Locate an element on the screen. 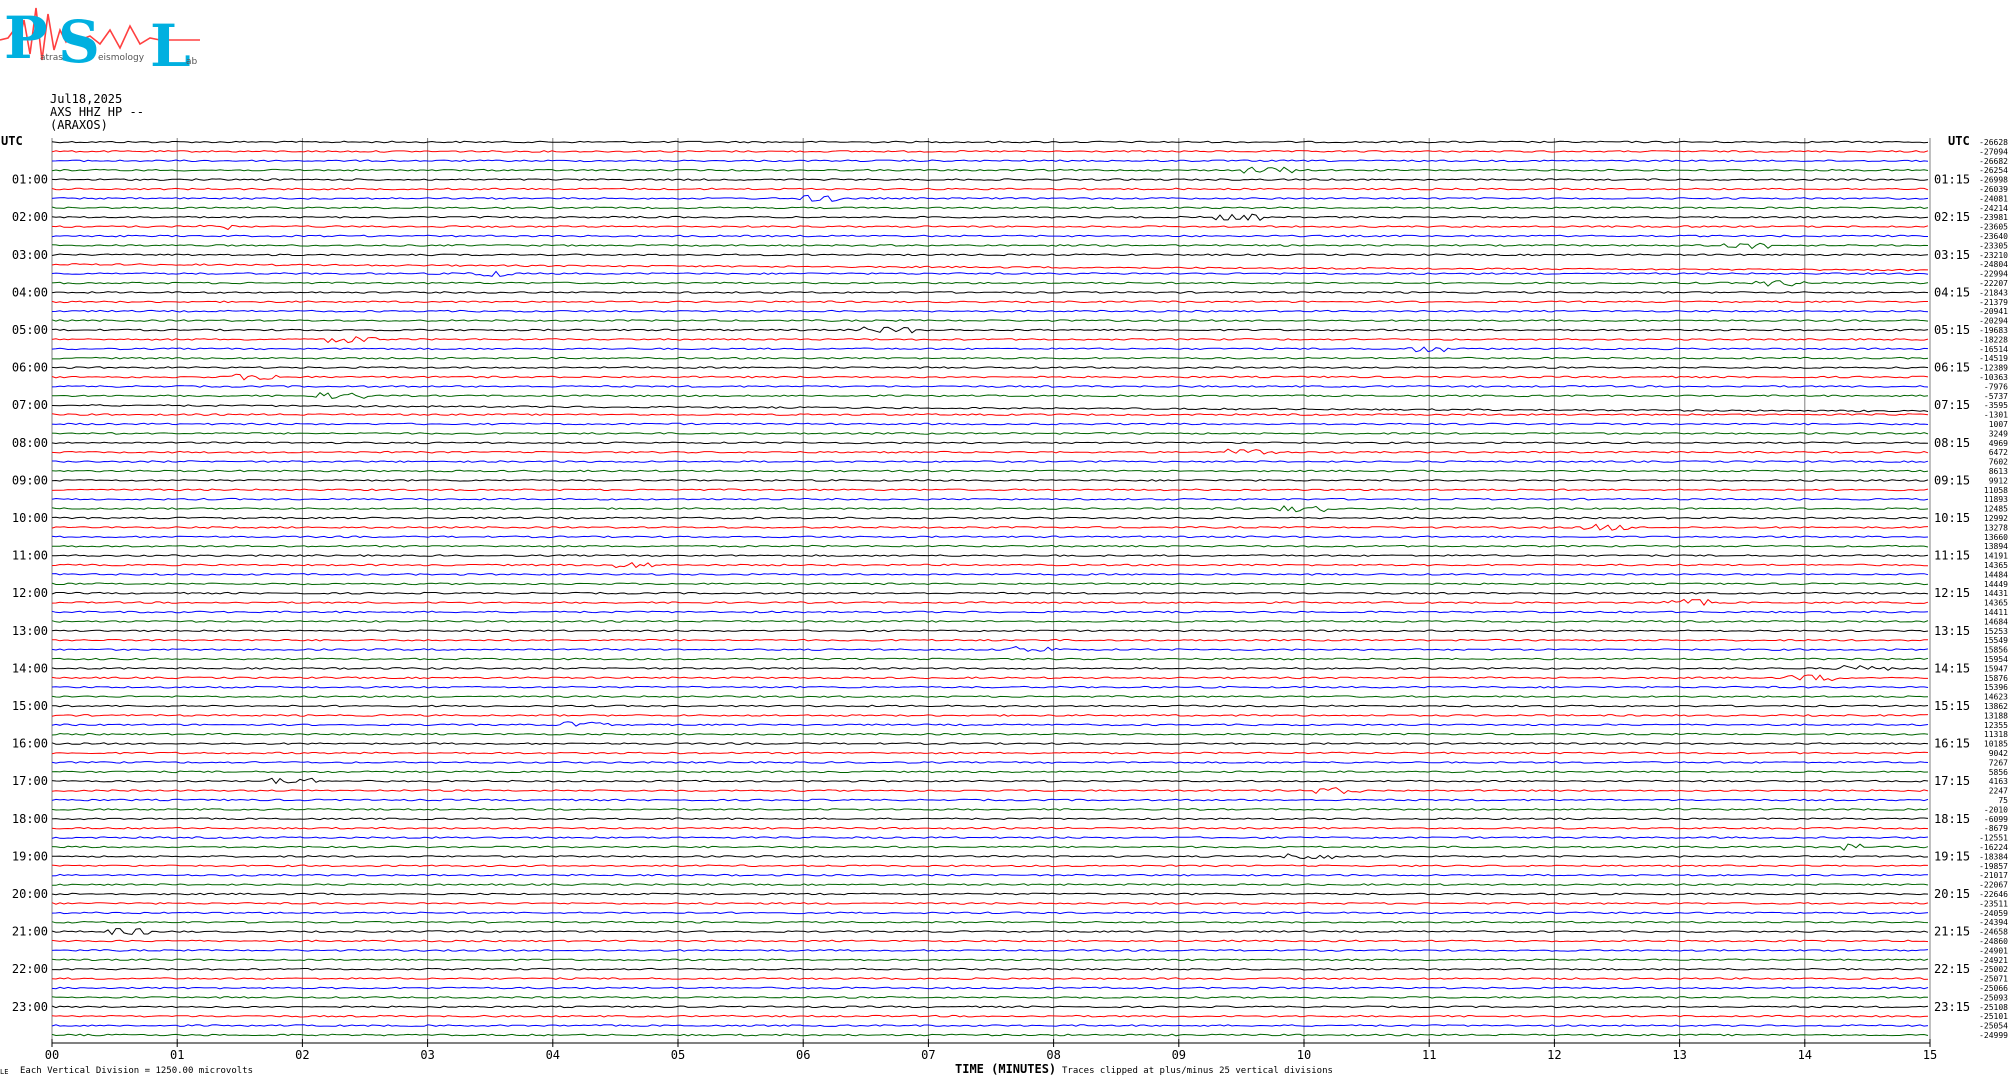 The height and width of the screenshot is (1080, 2010). trace-offset-67: 7267 is located at coordinates (1998, 762).